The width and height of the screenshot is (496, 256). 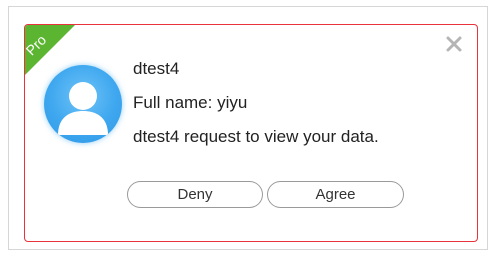 I want to click on close-icon, so click(x=454, y=44).